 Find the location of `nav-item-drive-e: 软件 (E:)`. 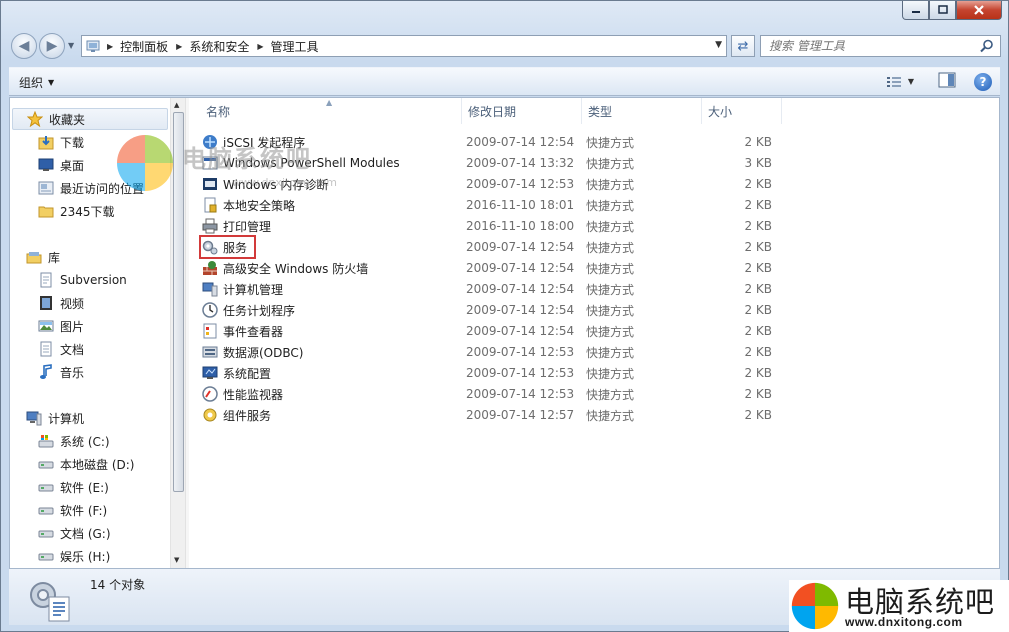

nav-item-drive-e: 软件 (E:) is located at coordinates (73, 487).